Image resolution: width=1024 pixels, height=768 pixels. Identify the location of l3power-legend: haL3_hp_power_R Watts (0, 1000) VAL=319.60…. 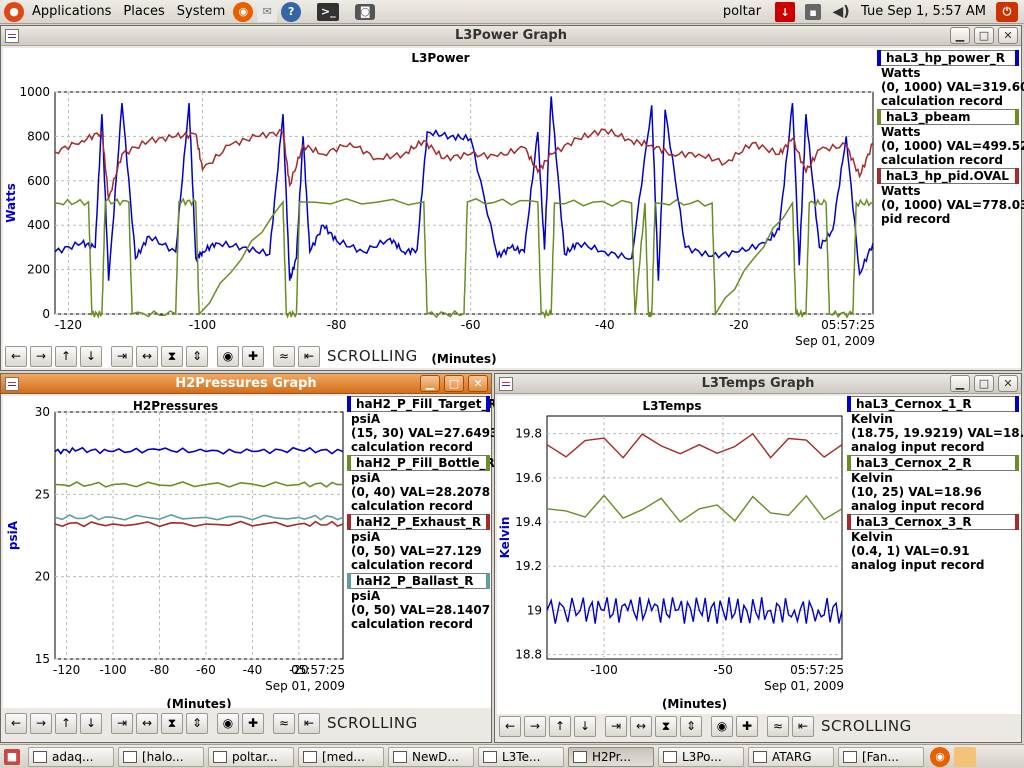
(950, 138).